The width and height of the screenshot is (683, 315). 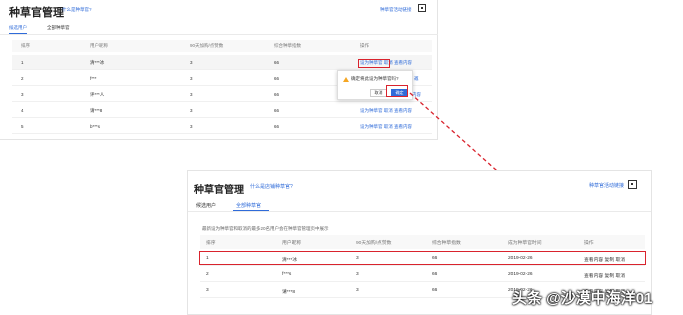 What do you see at coordinates (97, 62) in the screenshot?
I see `row-user: 清***冰` at bounding box center [97, 62].